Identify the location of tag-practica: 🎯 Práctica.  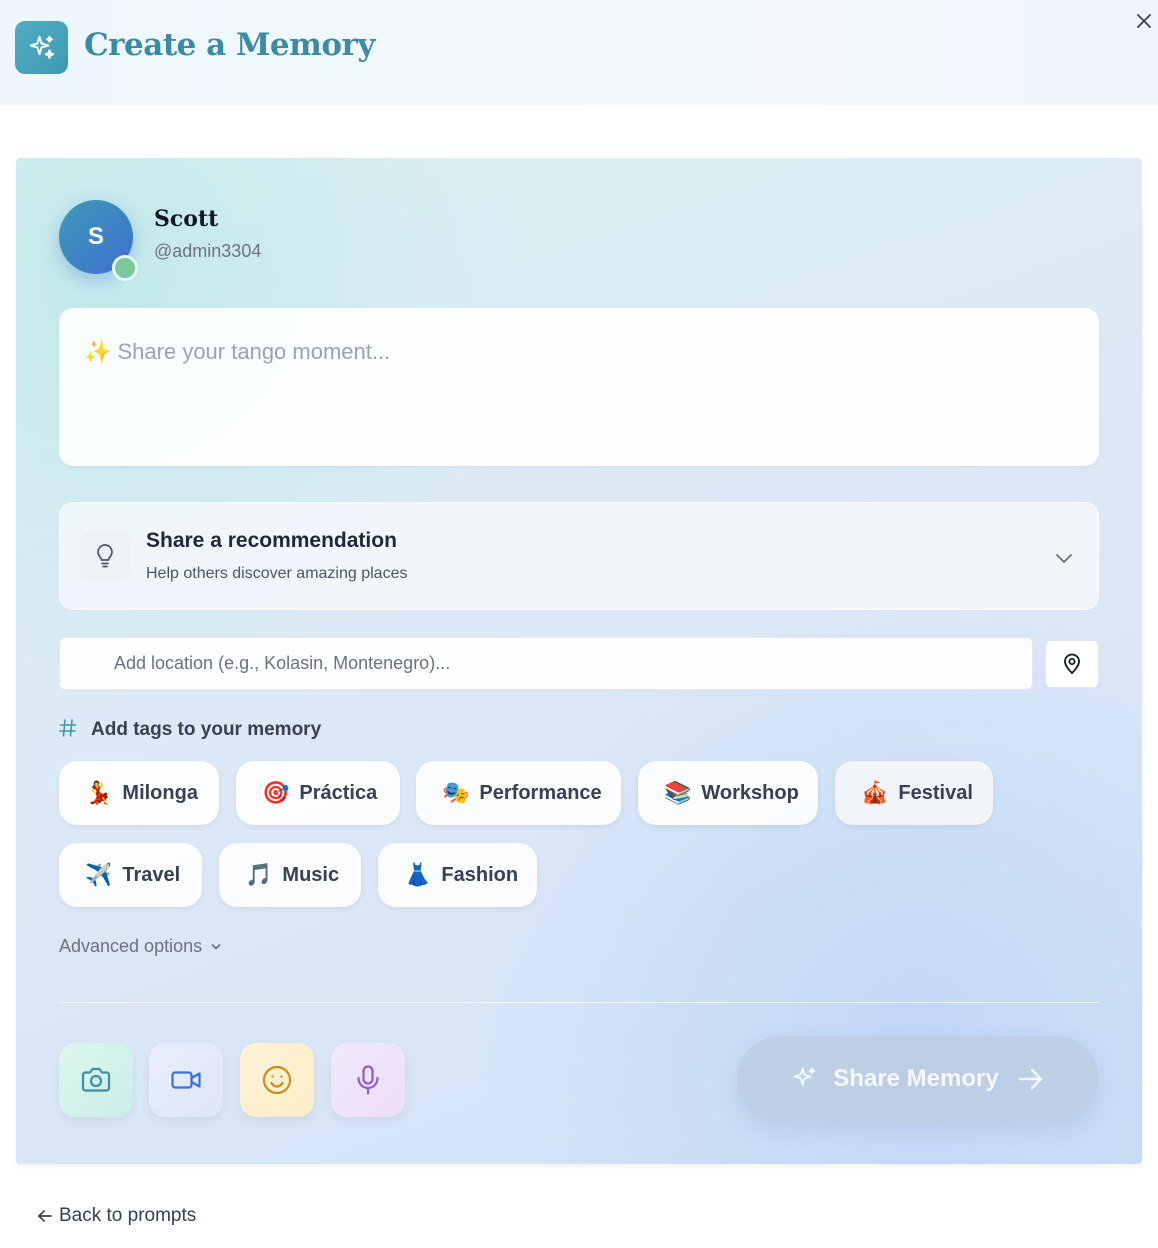
(318, 793).